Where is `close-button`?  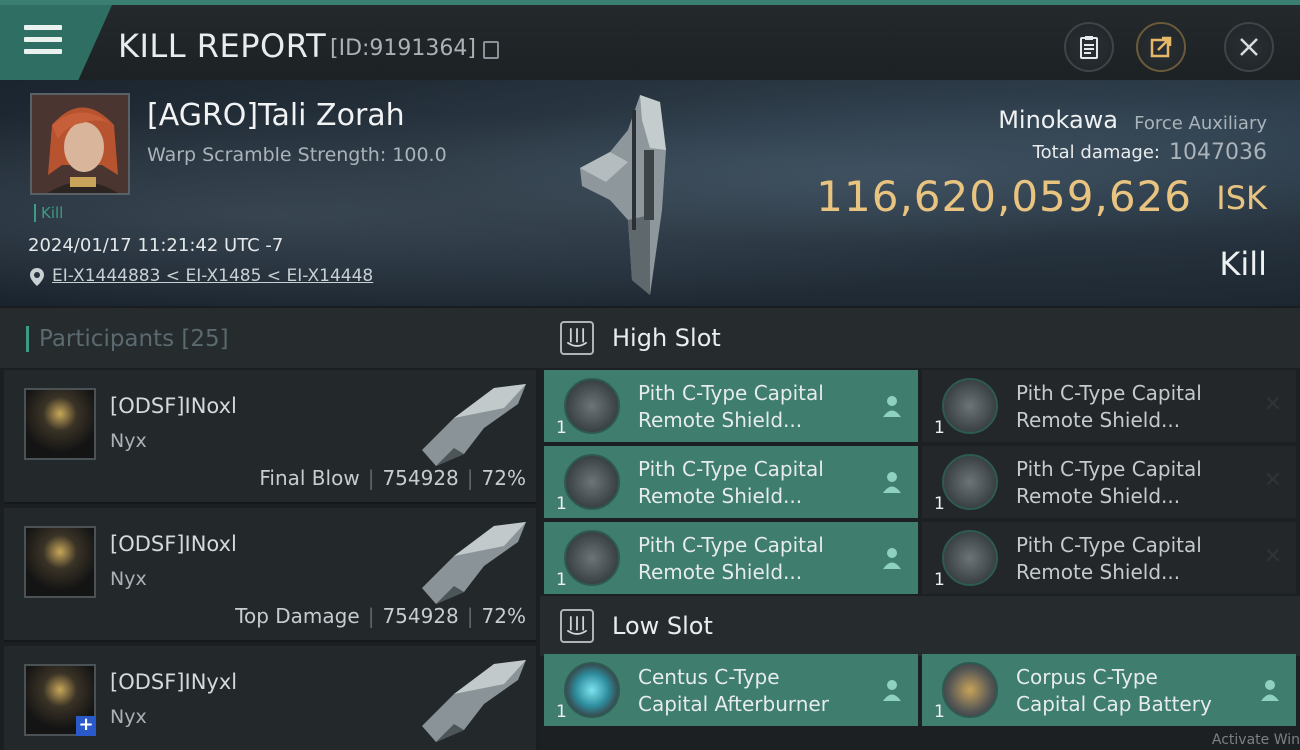 close-button is located at coordinates (1249, 47).